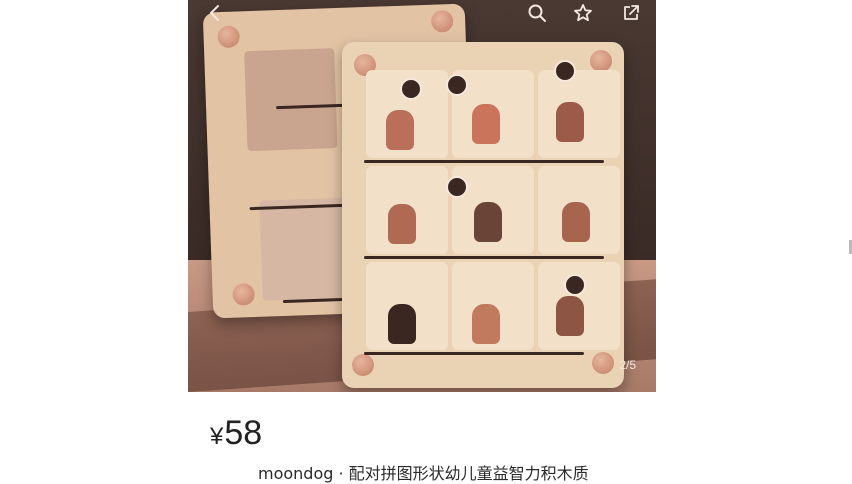  I want to click on share-icon, so click(631, 12).